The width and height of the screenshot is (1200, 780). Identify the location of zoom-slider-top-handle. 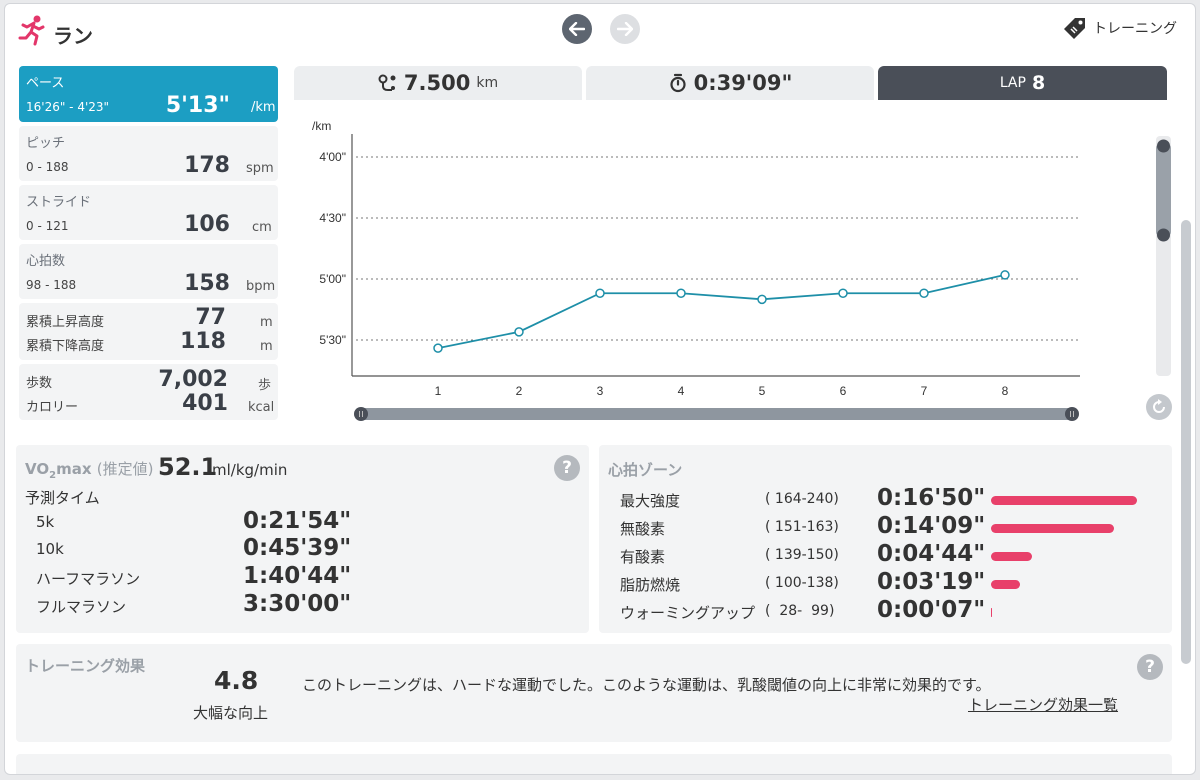
(1163, 146).